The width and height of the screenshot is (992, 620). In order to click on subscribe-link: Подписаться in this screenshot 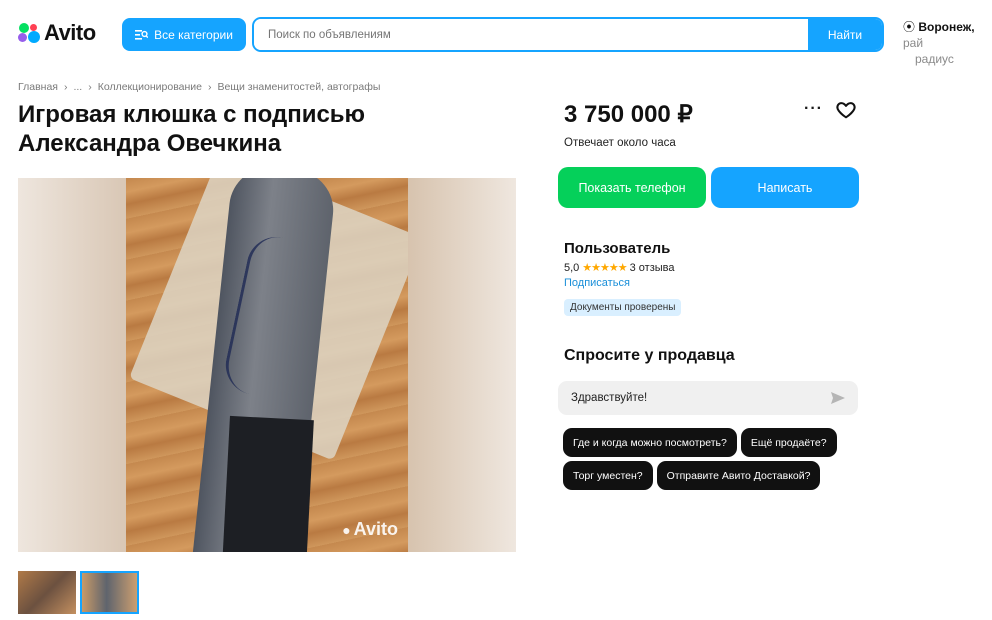, I will do `click(597, 283)`.